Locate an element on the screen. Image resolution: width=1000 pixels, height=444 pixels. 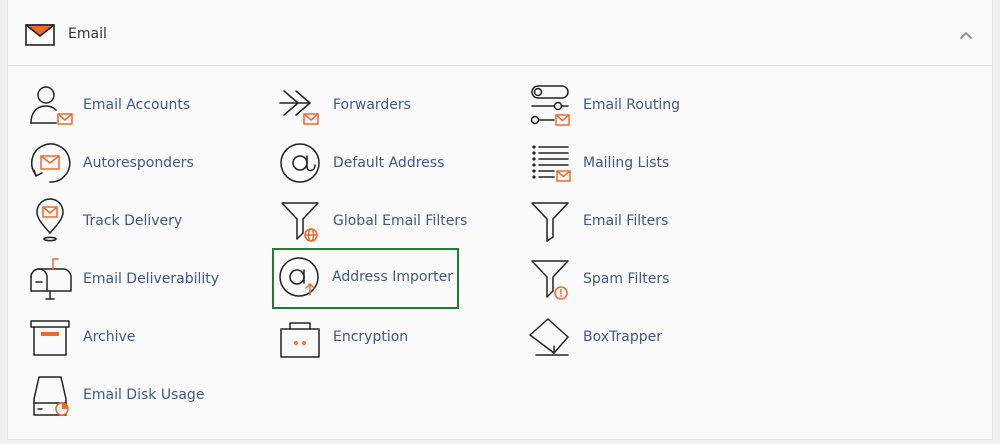
boxtrapper-icon is located at coordinates (549, 337).